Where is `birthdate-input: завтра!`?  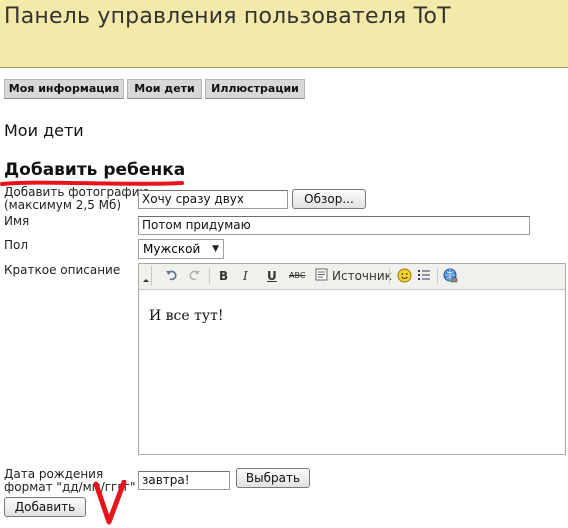 birthdate-input: завтра! is located at coordinates (184, 480).